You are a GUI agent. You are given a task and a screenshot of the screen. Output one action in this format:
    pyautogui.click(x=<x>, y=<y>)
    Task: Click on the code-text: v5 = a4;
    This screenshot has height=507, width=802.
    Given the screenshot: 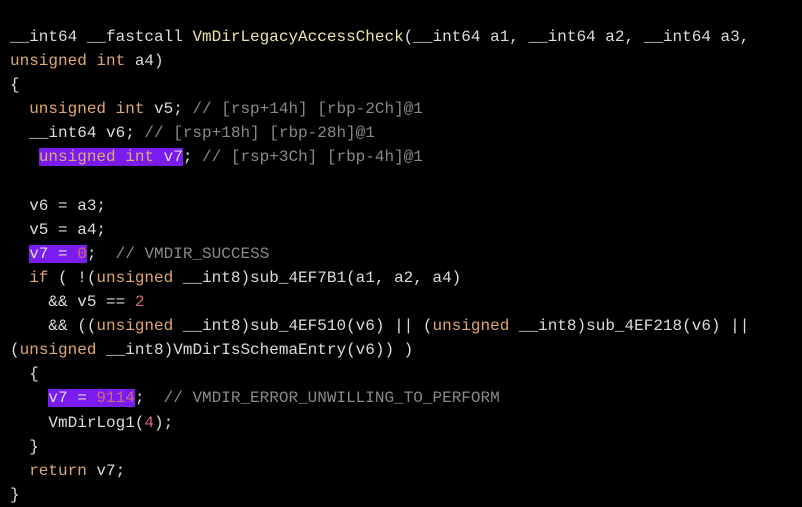 What is the action you would take?
    pyautogui.click(x=58, y=229)
    